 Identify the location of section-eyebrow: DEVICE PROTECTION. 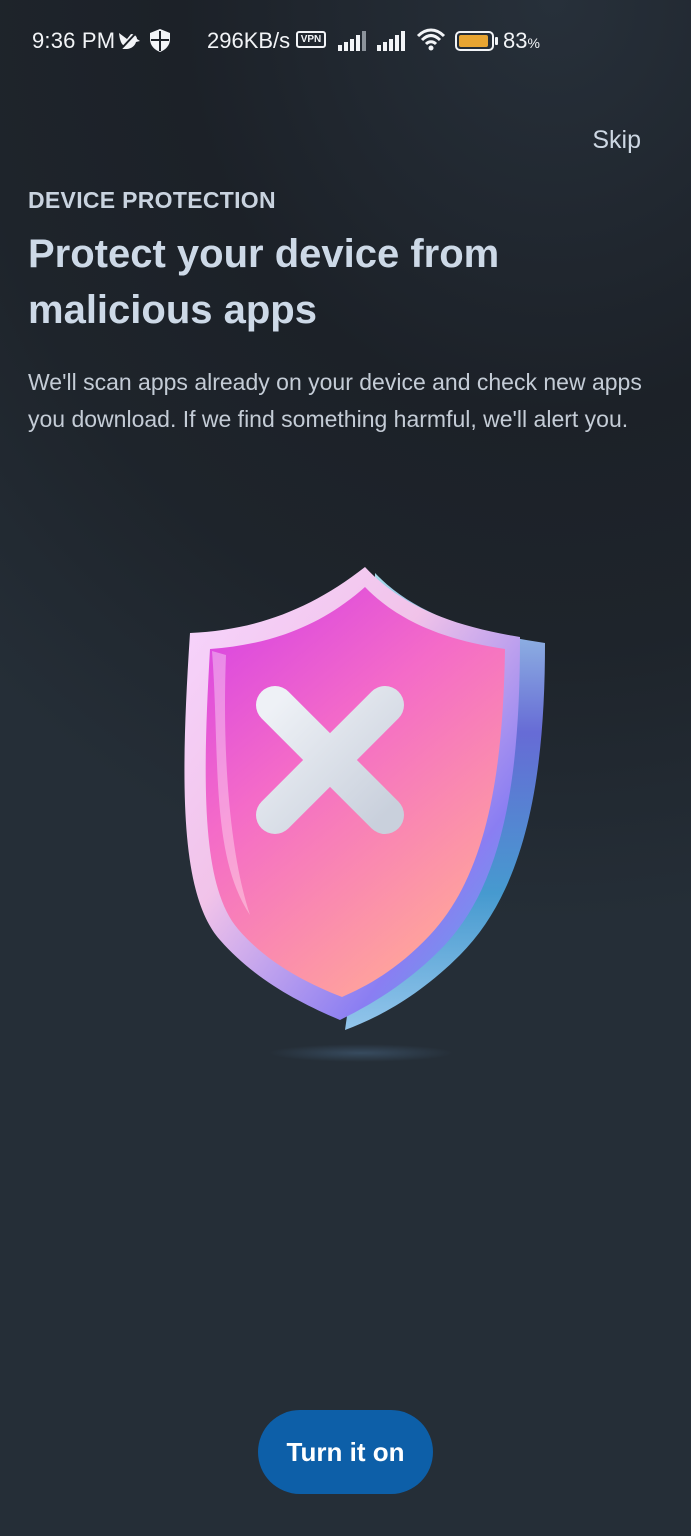
(152, 200).